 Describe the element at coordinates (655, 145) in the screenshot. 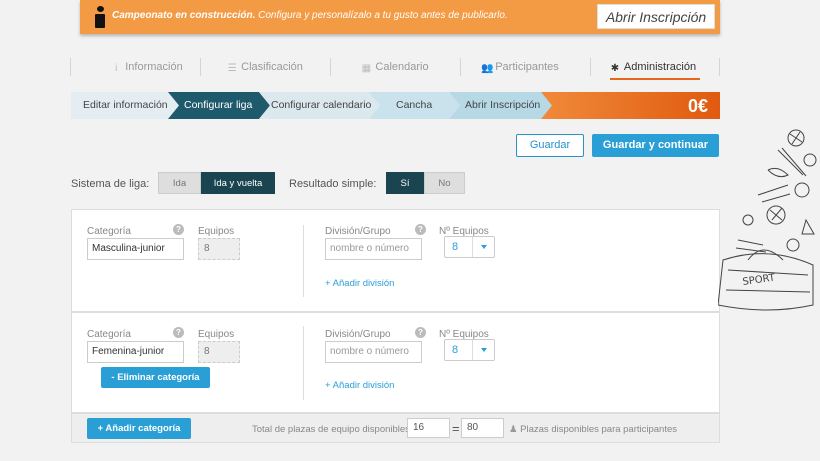

I see `save-continue-button: Guardar y continuar` at that location.